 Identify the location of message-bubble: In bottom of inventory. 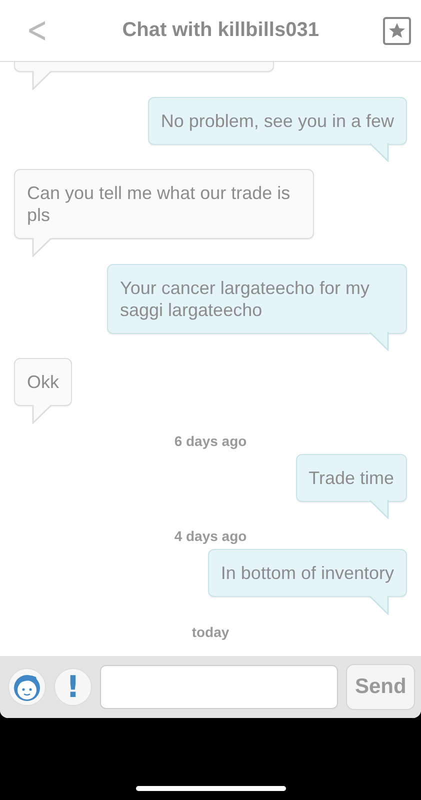
(307, 573).